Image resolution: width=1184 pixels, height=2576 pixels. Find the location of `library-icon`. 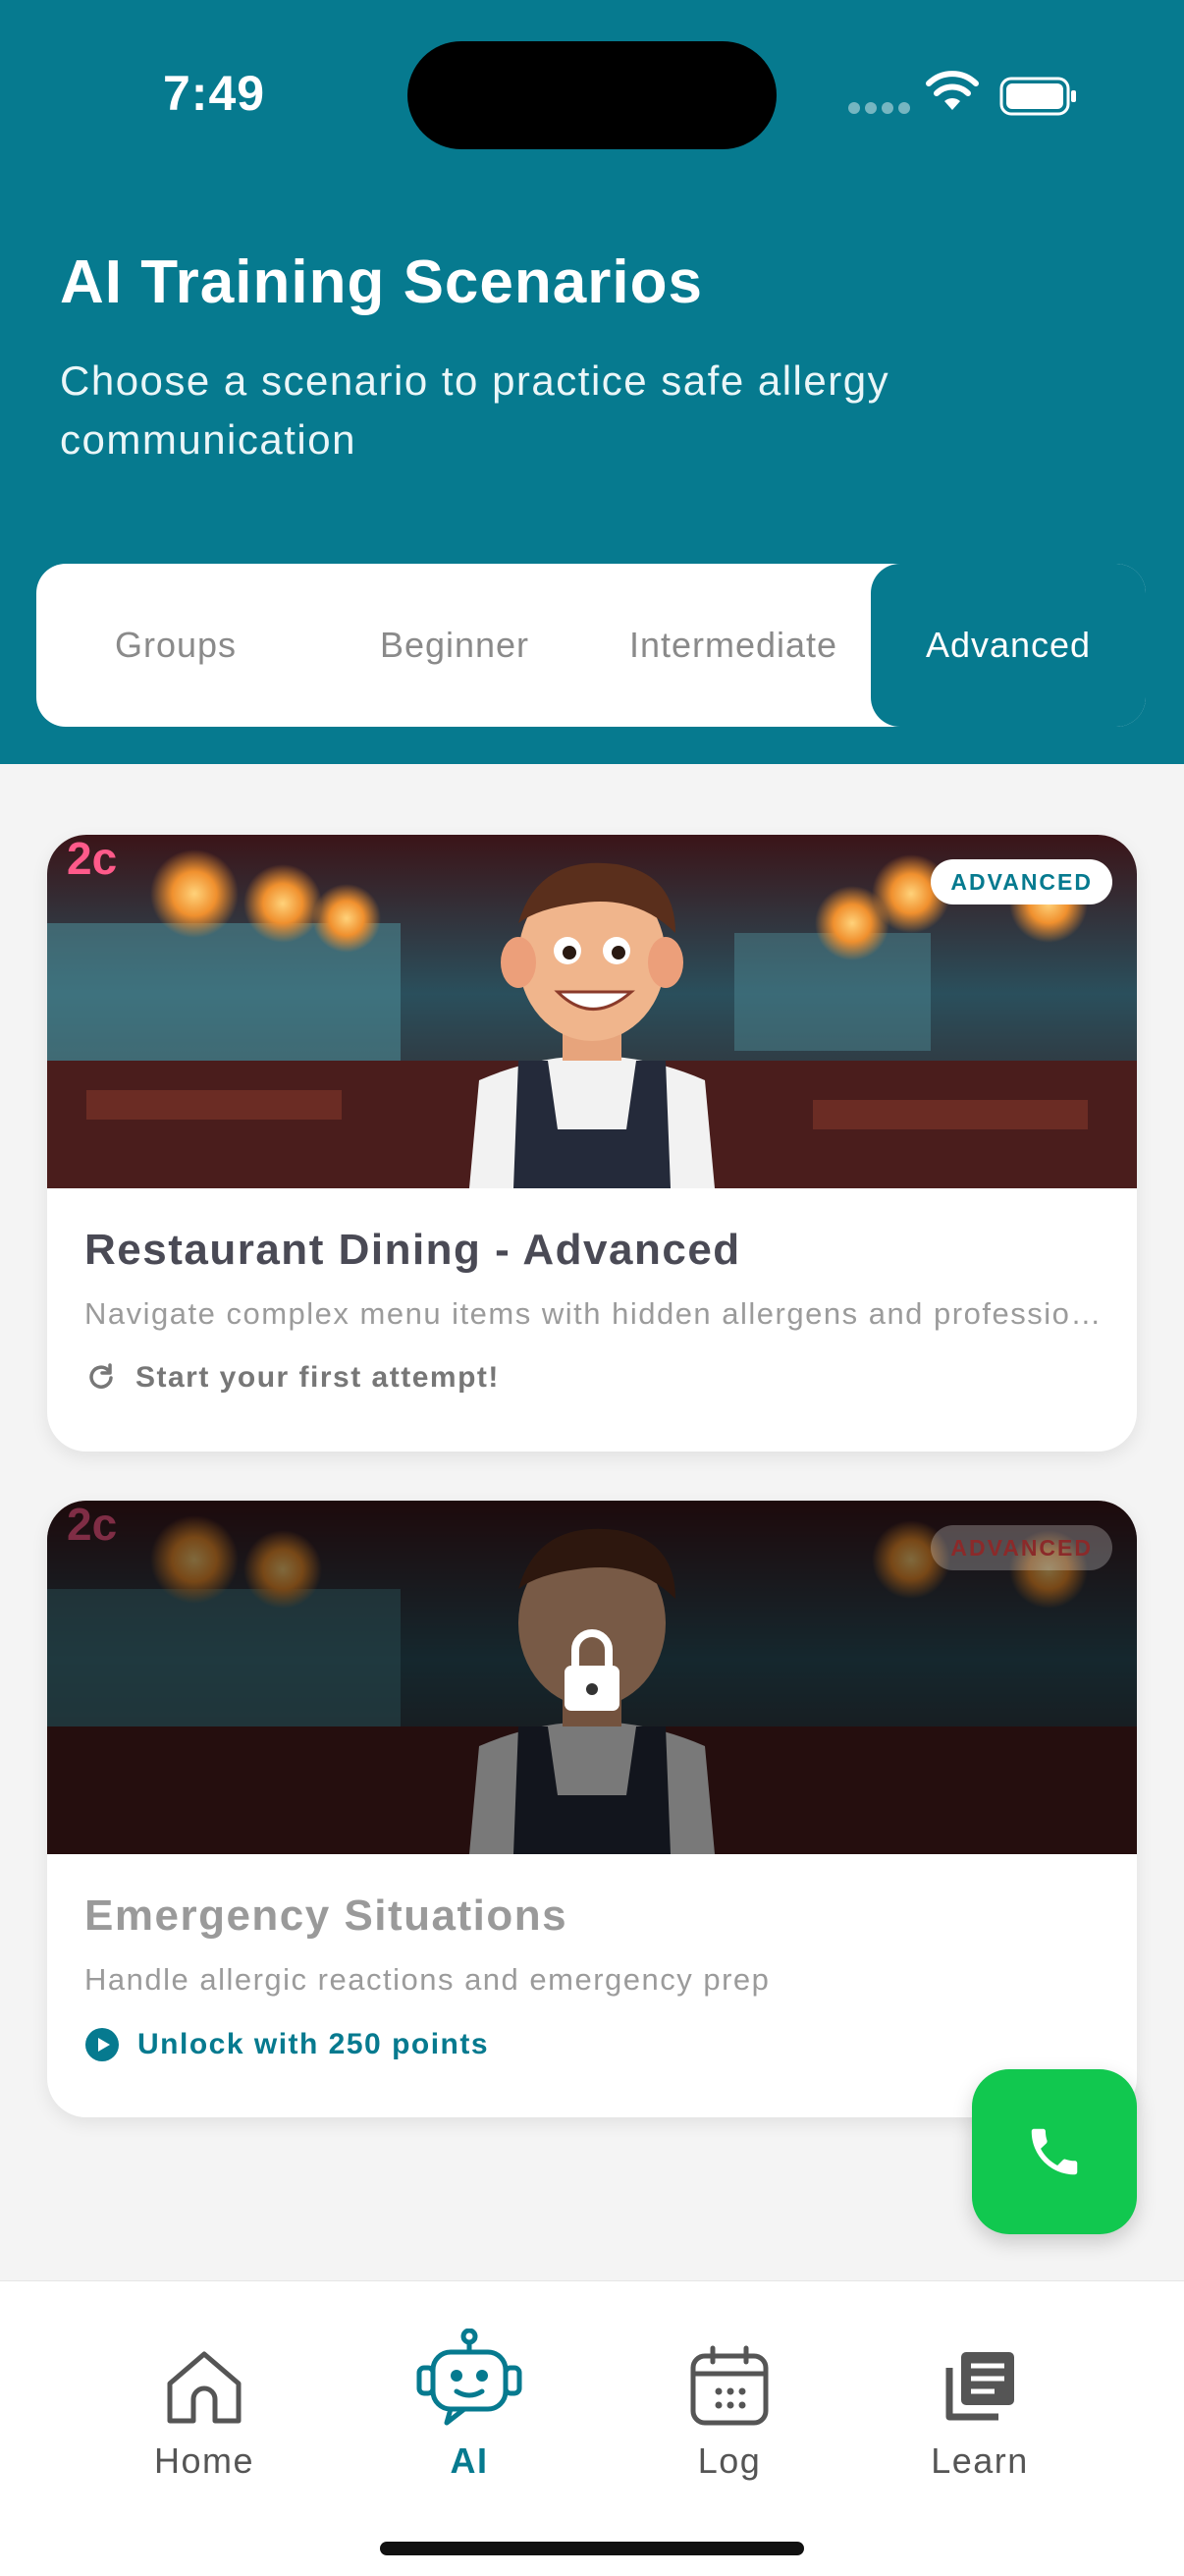

library-icon is located at coordinates (979, 2386).